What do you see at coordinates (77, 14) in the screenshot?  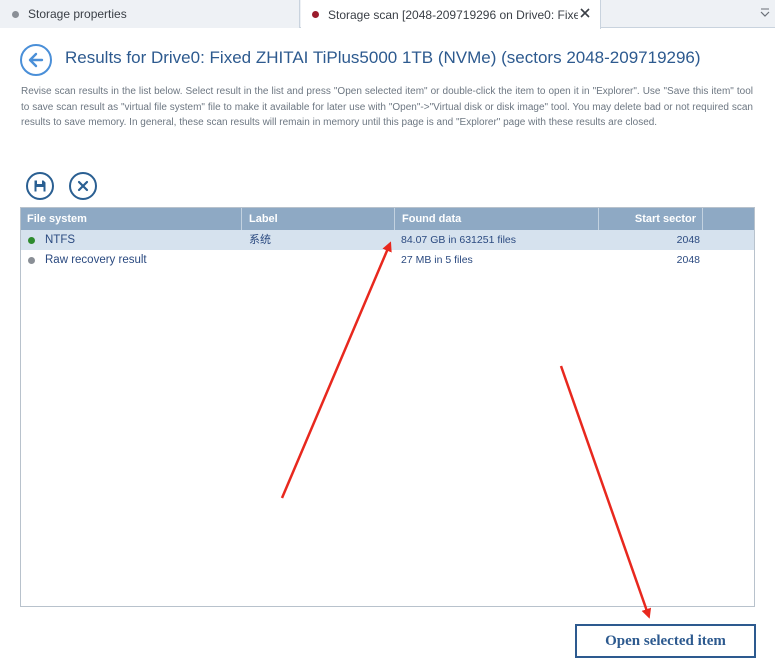 I see `tab-label: Storage properties` at bounding box center [77, 14].